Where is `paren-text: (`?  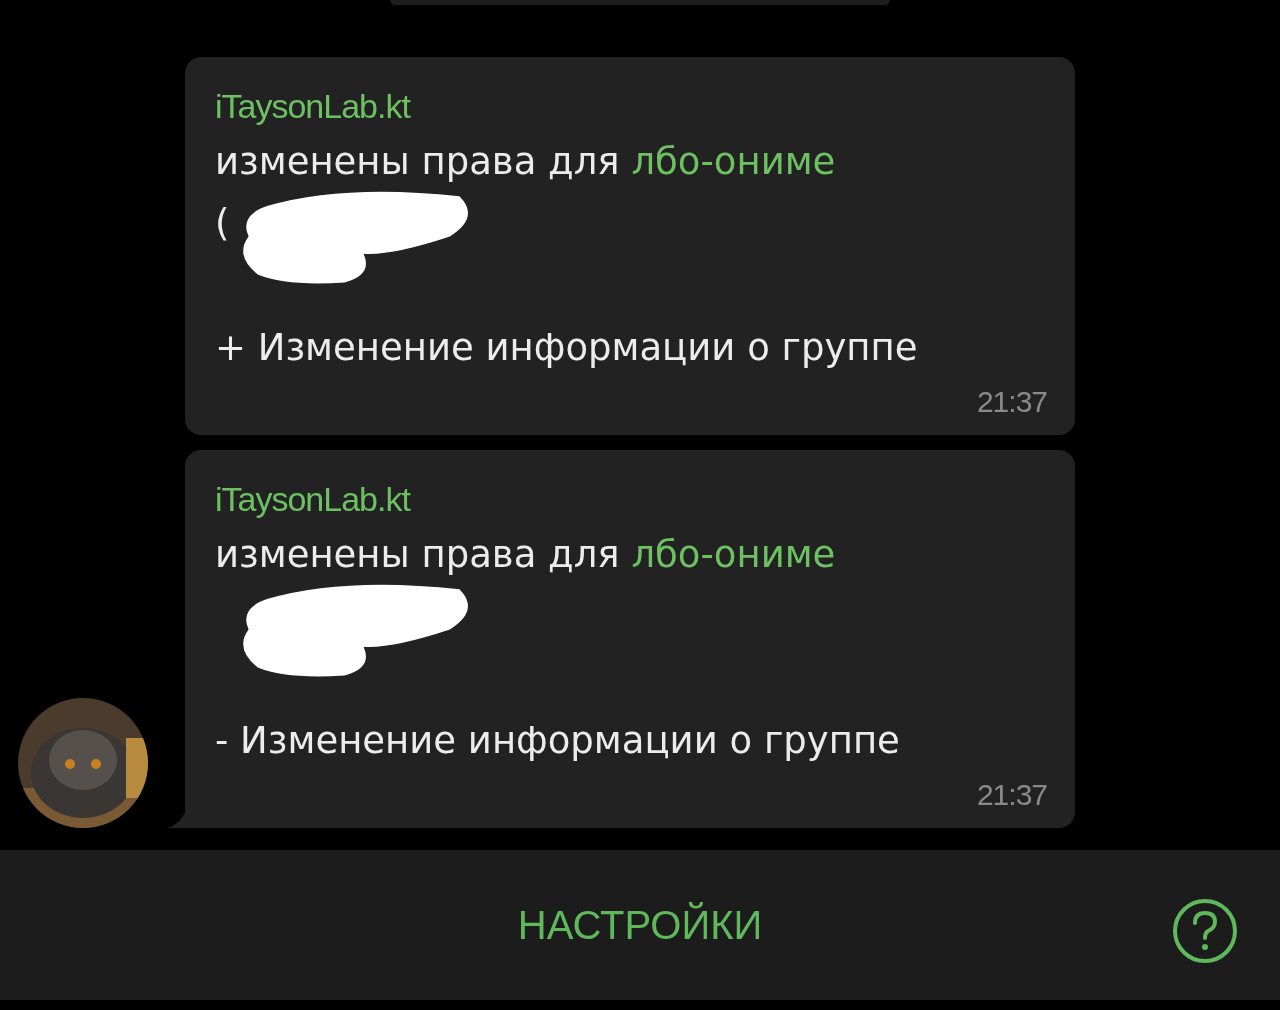
paren-text: ( is located at coordinates (222, 223).